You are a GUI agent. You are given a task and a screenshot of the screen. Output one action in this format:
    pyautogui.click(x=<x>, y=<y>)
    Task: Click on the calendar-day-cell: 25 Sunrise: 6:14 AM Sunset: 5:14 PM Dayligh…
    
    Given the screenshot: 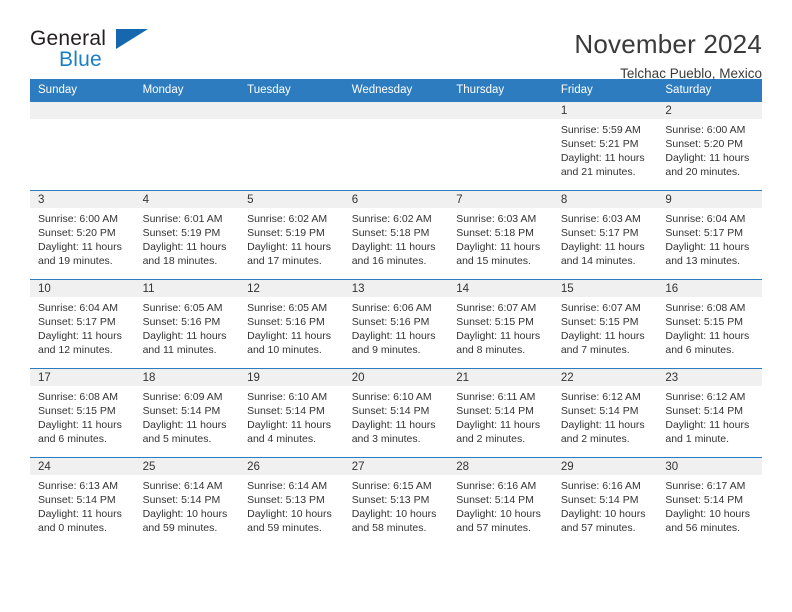 What is the action you would take?
    pyautogui.click(x=187, y=502)
    